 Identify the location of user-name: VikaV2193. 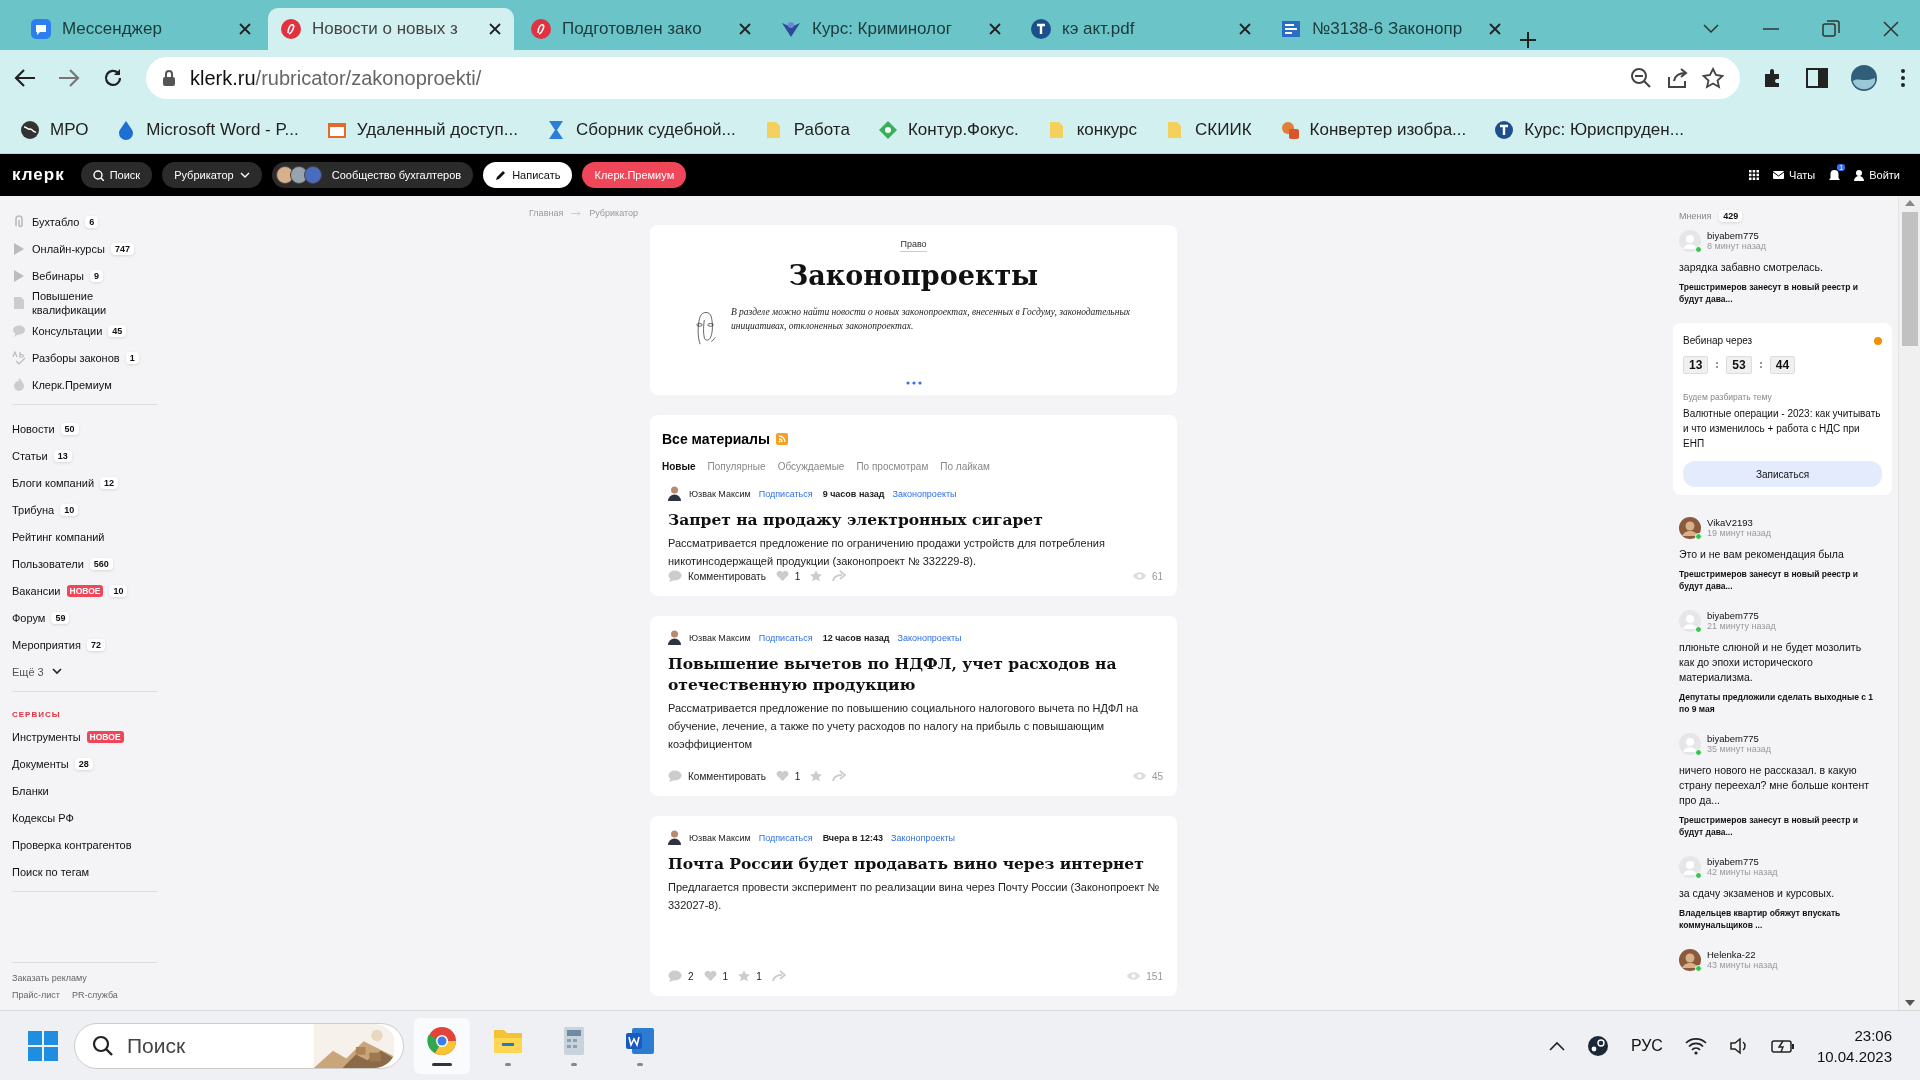
(1739, 522).